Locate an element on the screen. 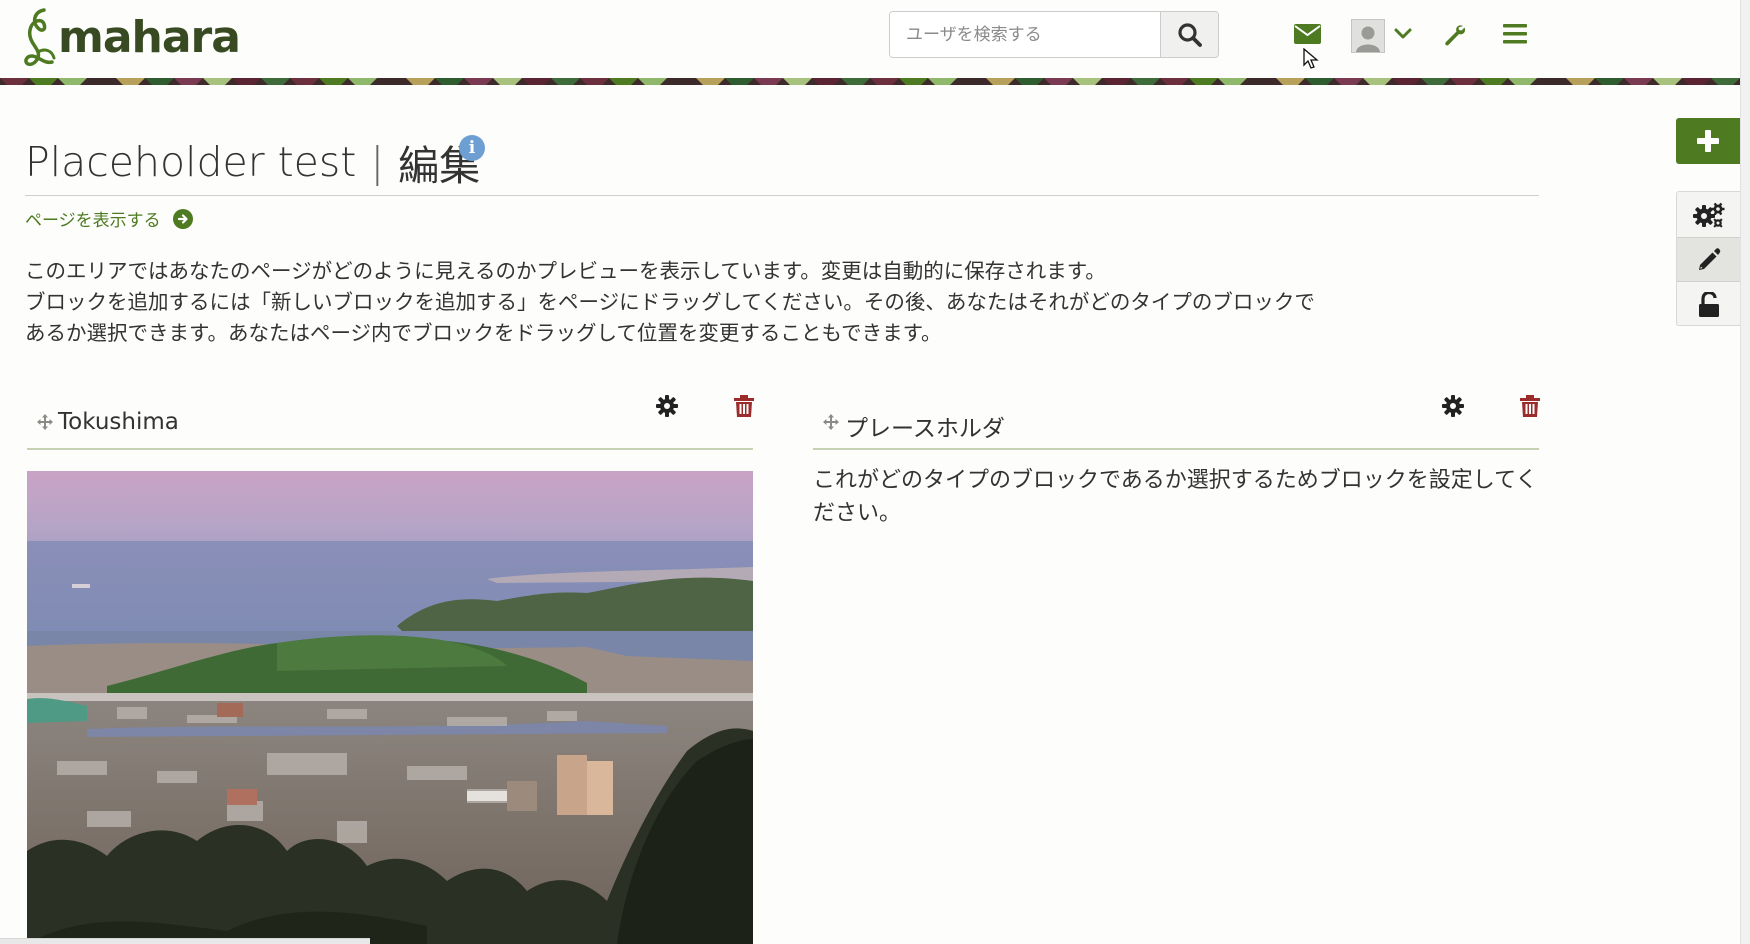  hamburger-icon is located at coordinates (1515, 34).